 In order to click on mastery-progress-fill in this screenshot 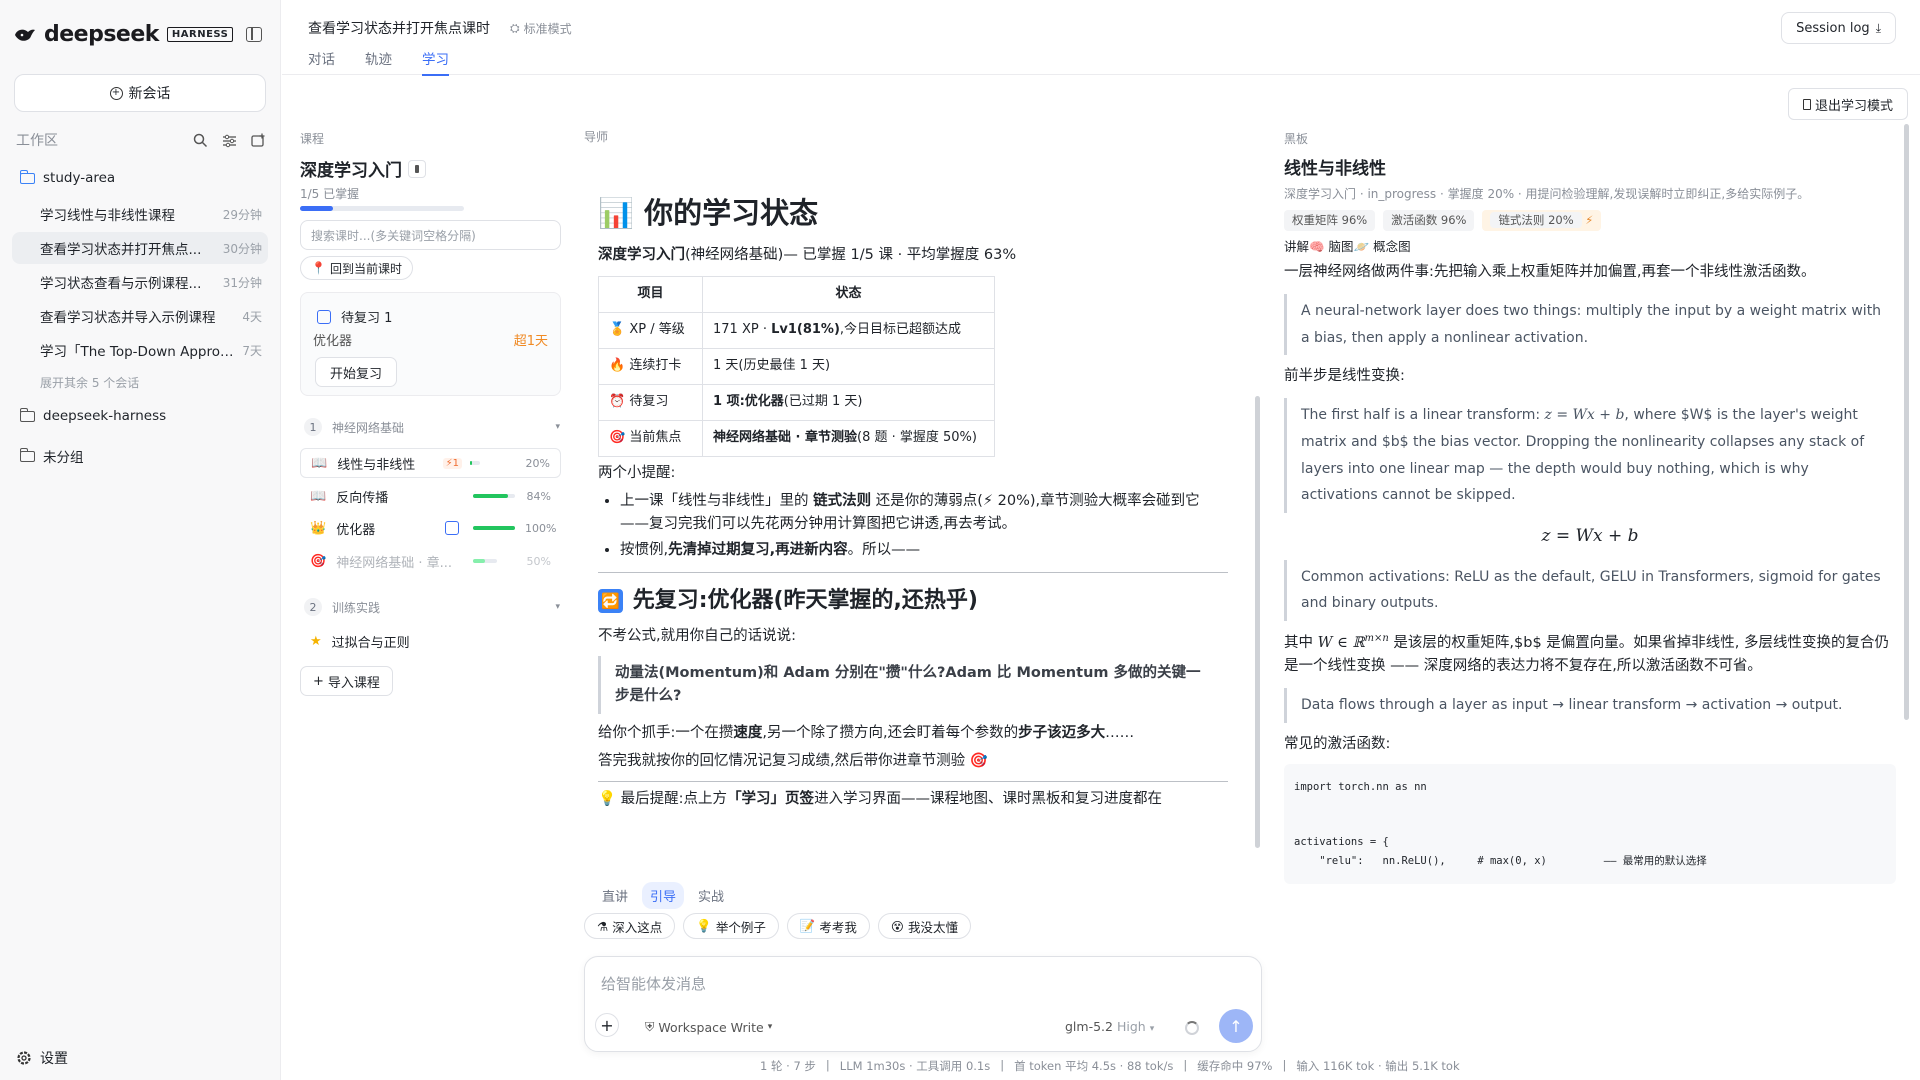, I will do `click(316, 208)`.